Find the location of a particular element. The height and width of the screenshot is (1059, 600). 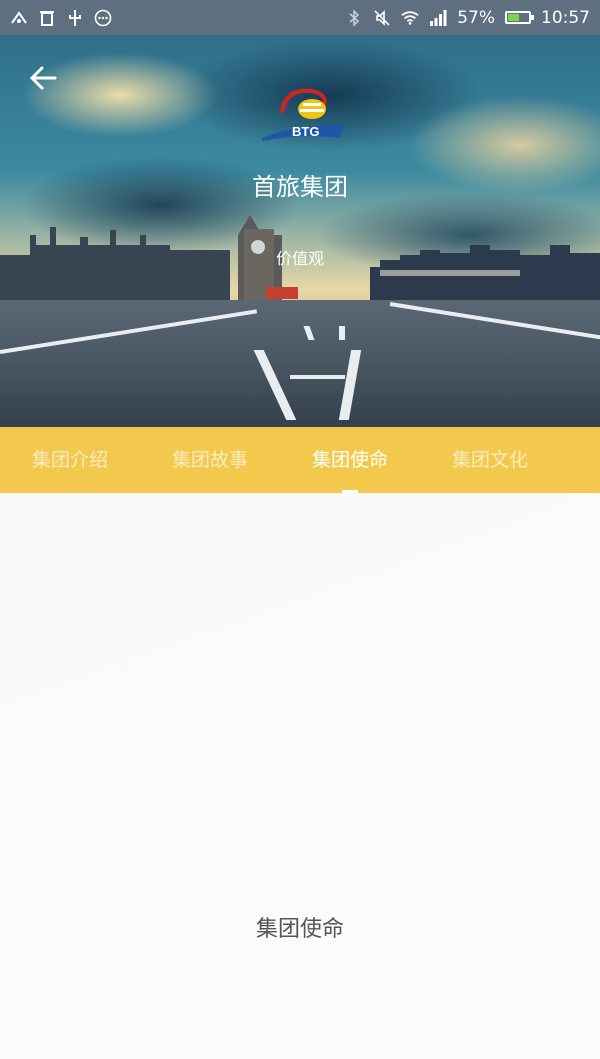

logo-text: BTG is located at coordinates (305, 131).